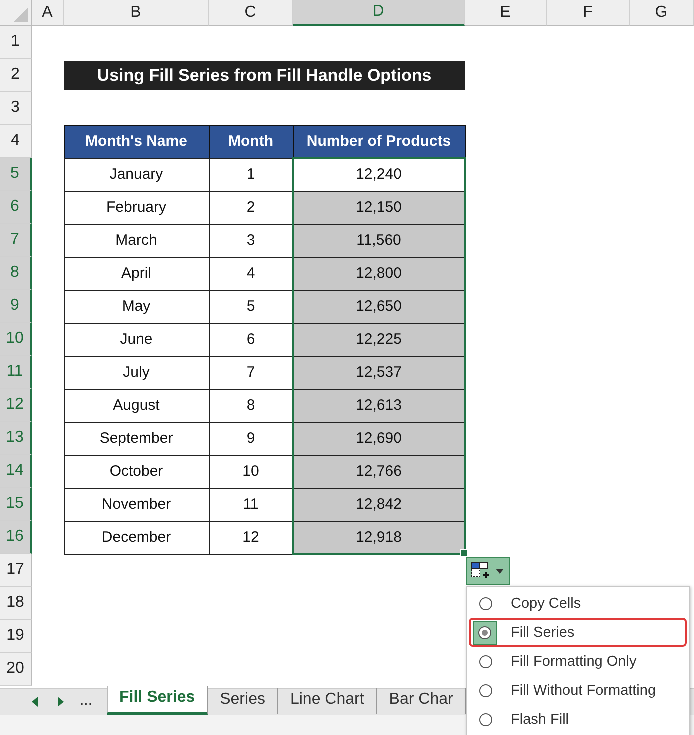  What do you see at coordinates (328, 701) in the screenshot?
I see `sheet-tab: Line Chart` at bounding box center [328, 701].